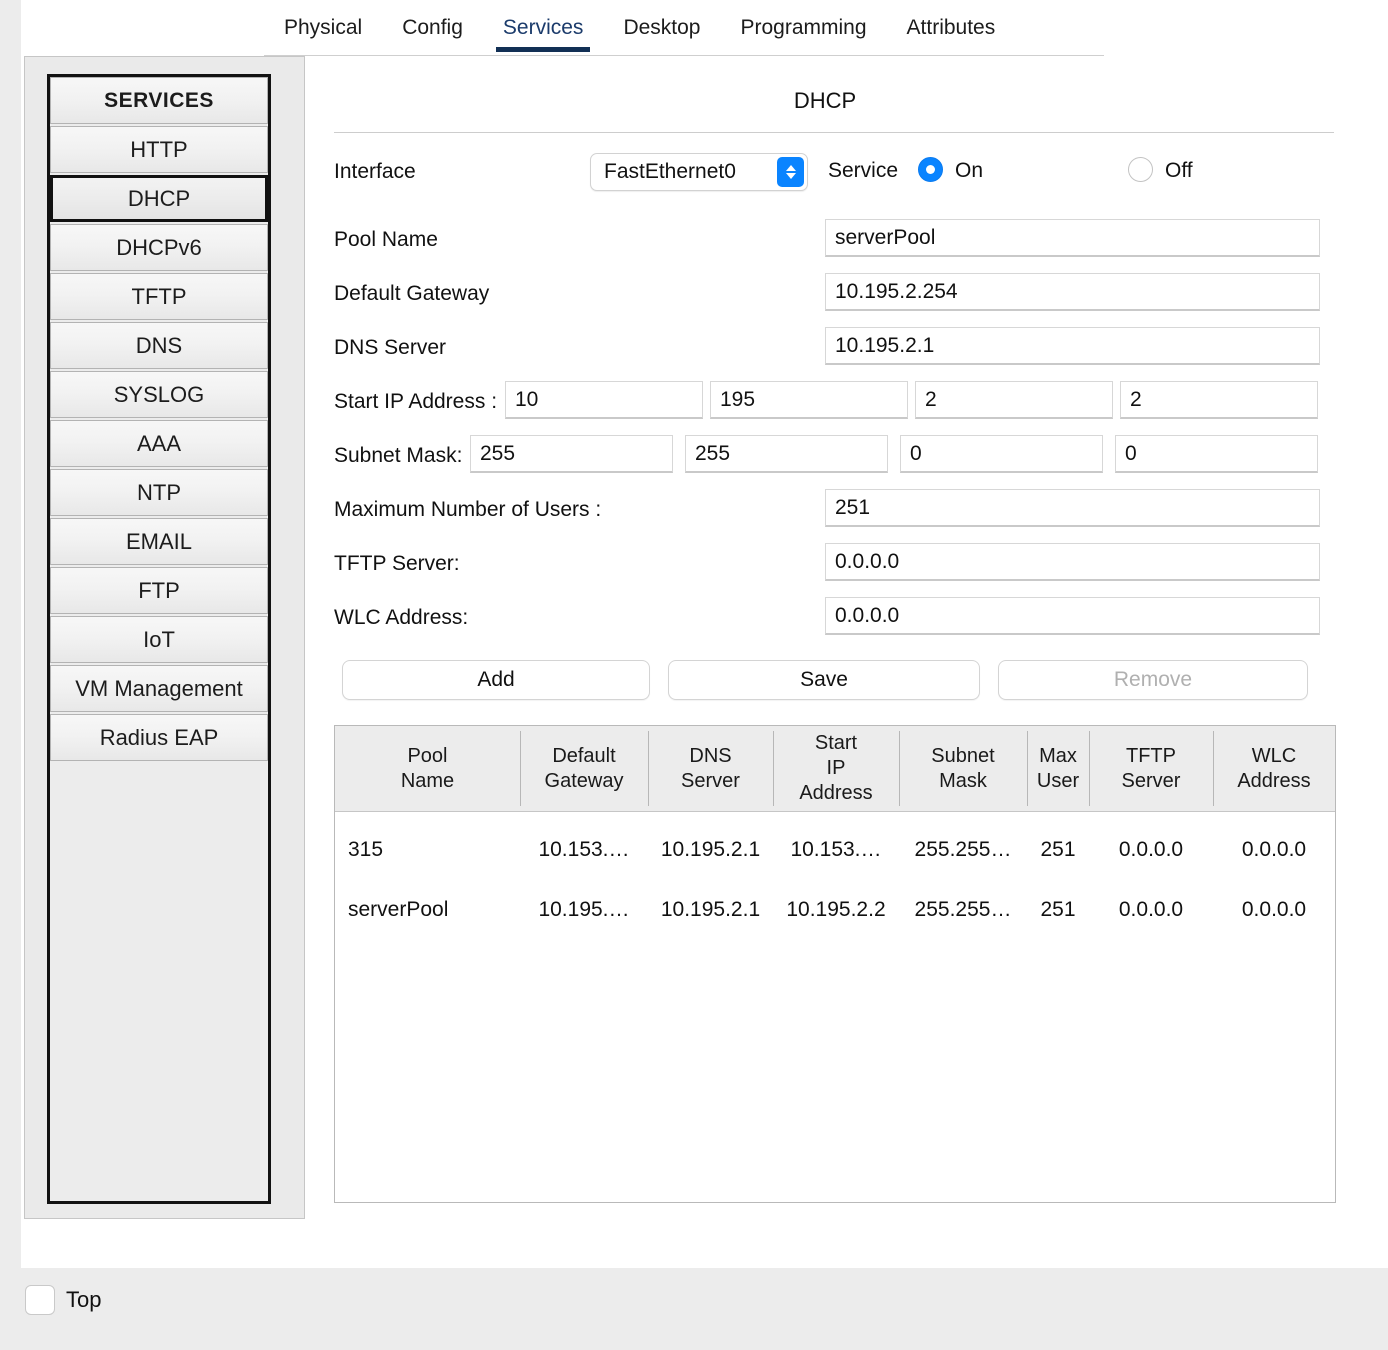  I want to click on tab-attributes: Attributes, so click(951, 21).